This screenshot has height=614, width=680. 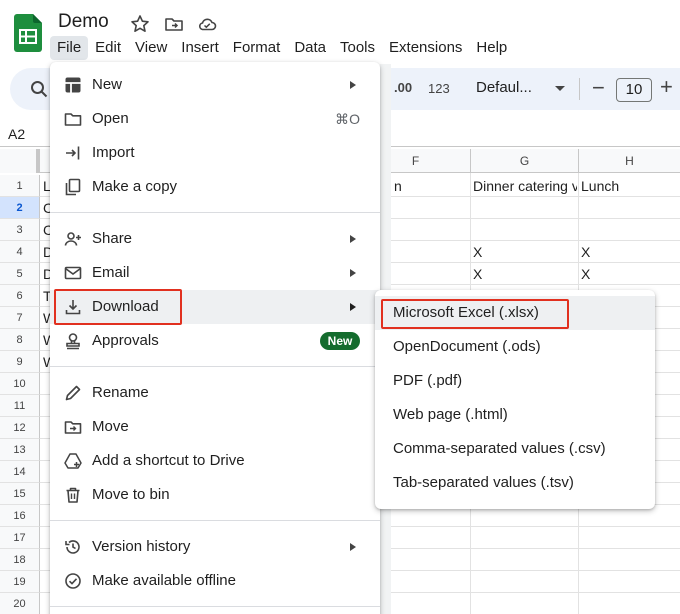 What do you see at coordinates (467, 346) in the screenshot?
I see `menu-item-label: OpenDocument (.ods)` at bounding box center [467, 346].